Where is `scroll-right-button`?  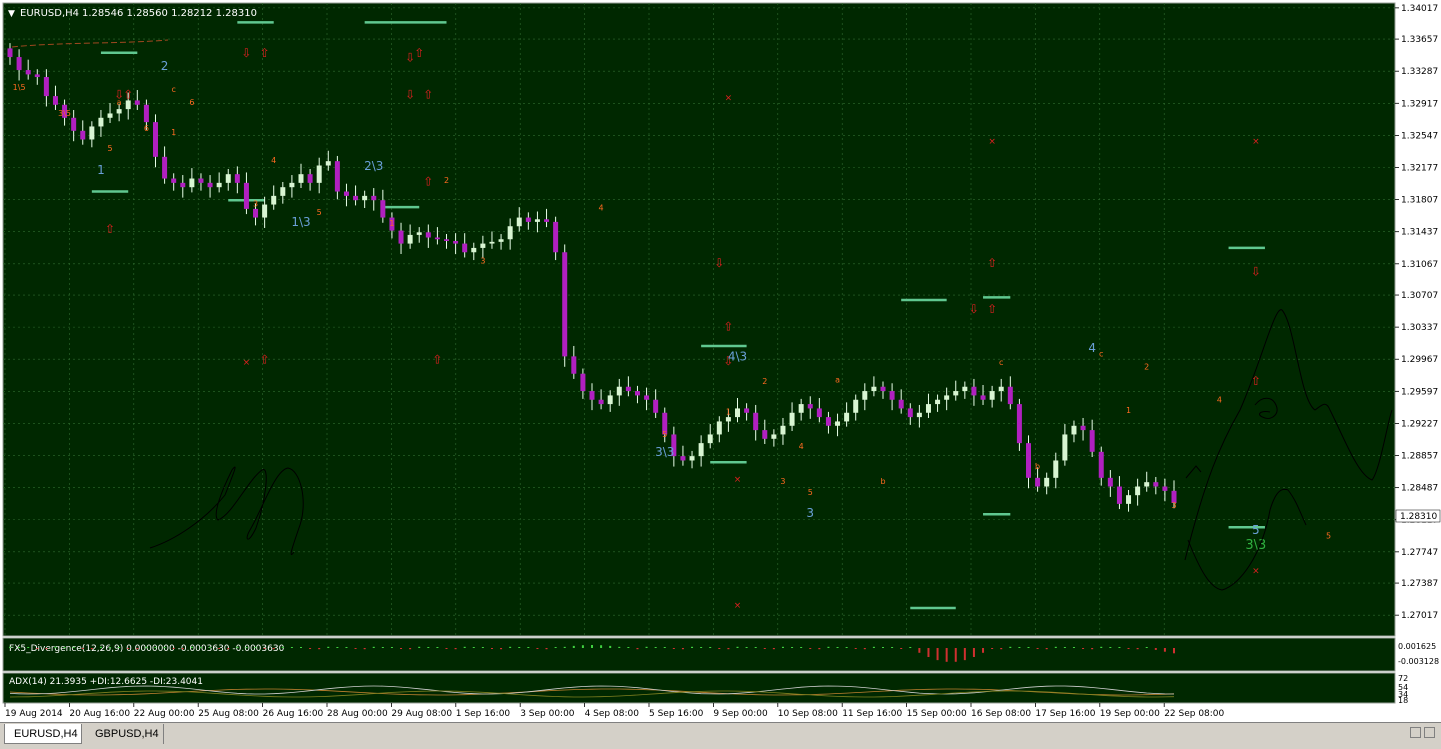
scroll-right-button is located at coordinates (1429, 732).